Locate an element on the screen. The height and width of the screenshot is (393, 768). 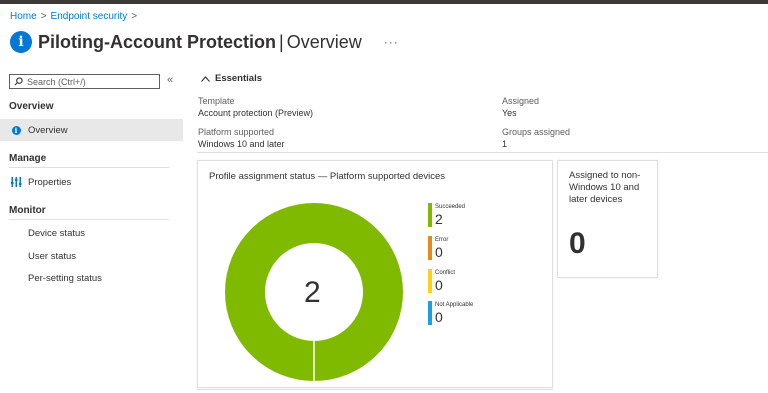
sidebar-item-label: User status is located at coordinates (52, 256).